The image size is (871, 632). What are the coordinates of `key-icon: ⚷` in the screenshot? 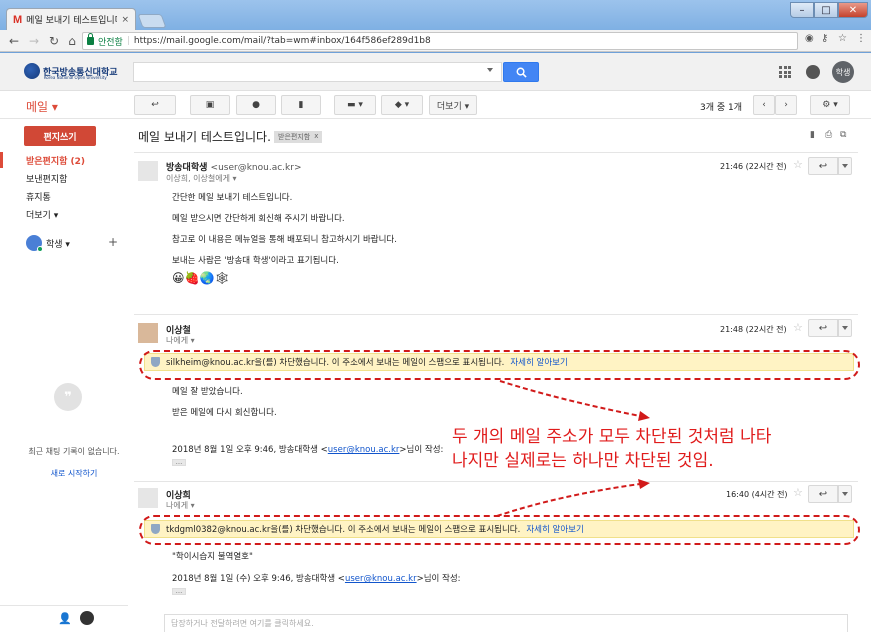 It's located at (824, 38).